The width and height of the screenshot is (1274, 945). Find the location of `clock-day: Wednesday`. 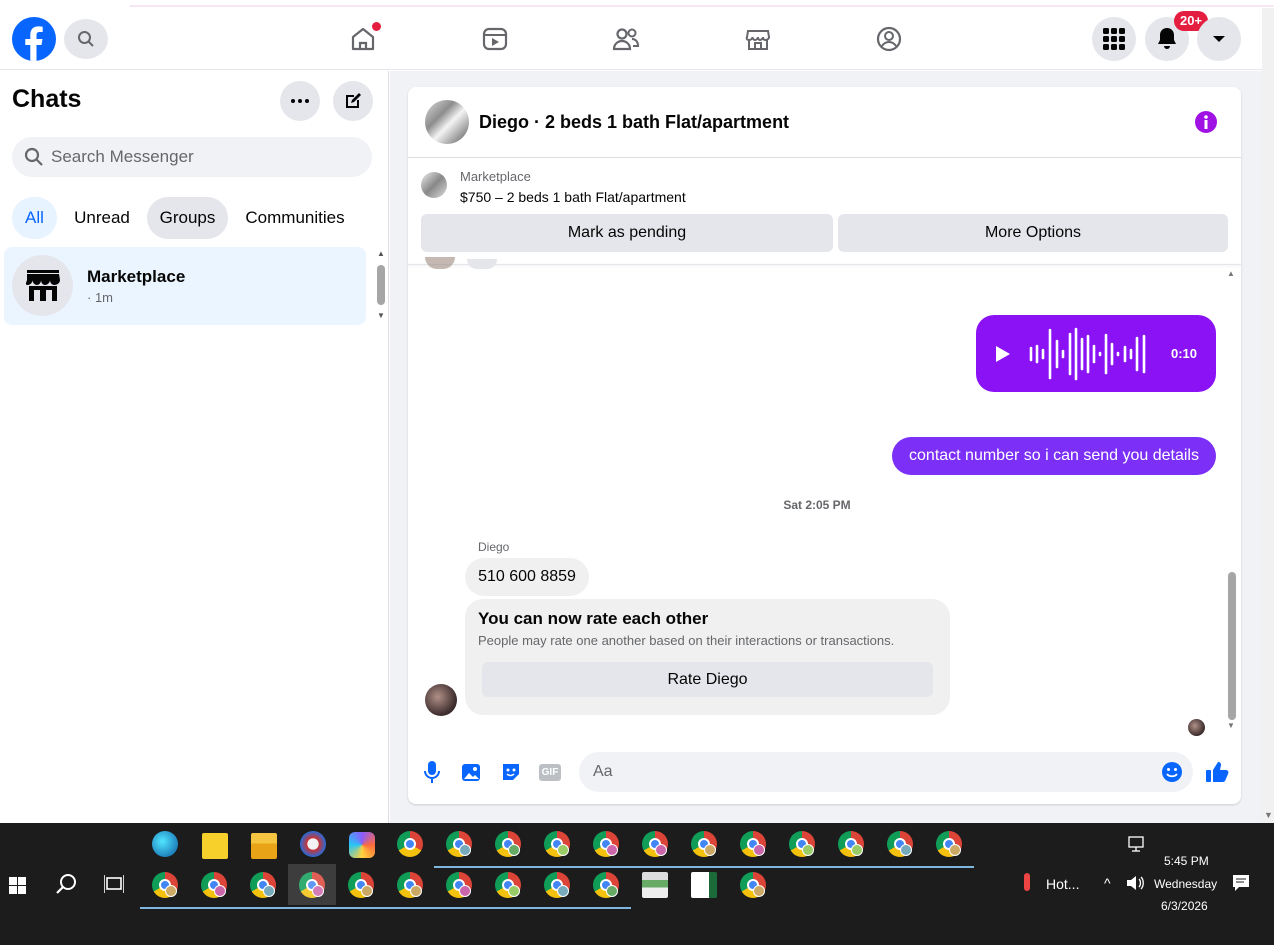

clock-day: Wednesday is located at coordinates (1185, 884).